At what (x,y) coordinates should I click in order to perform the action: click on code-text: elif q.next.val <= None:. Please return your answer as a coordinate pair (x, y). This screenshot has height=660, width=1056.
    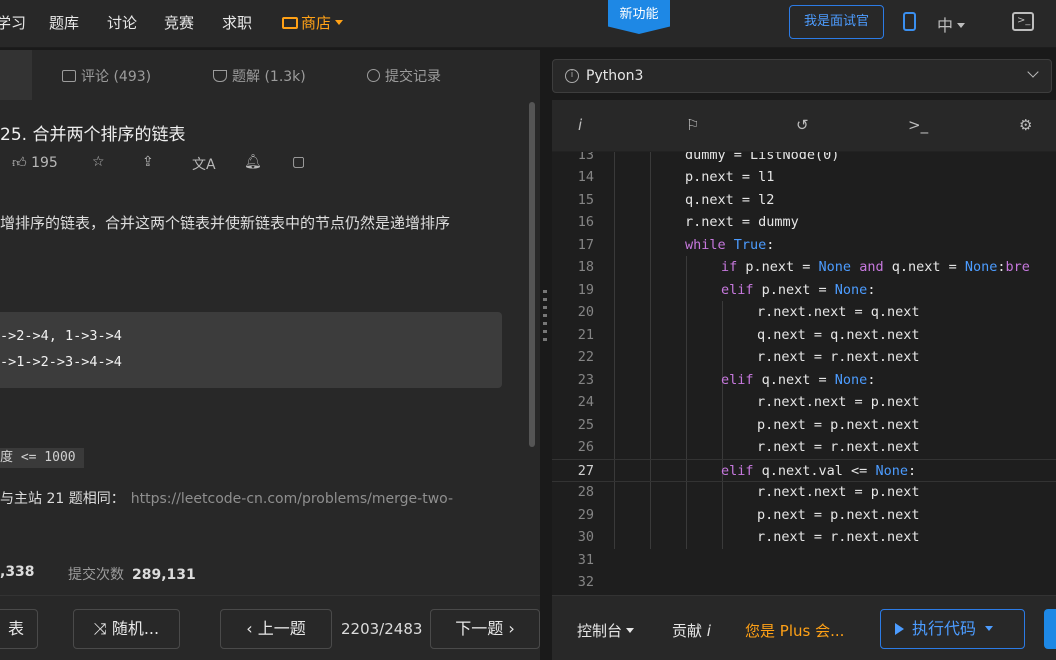
    Looking at the image, I should click on (819, 471).